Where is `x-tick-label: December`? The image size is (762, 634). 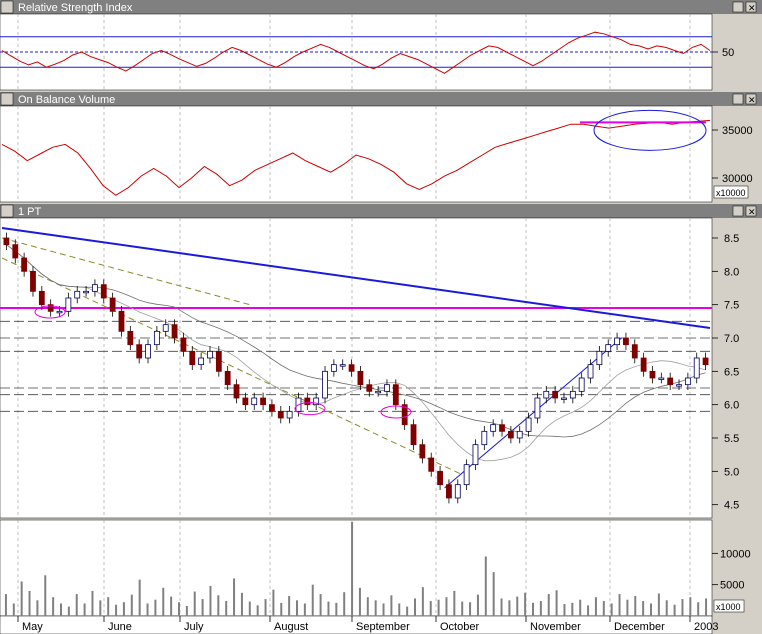
x-tick-label: December is located at coordinates (639, 627).